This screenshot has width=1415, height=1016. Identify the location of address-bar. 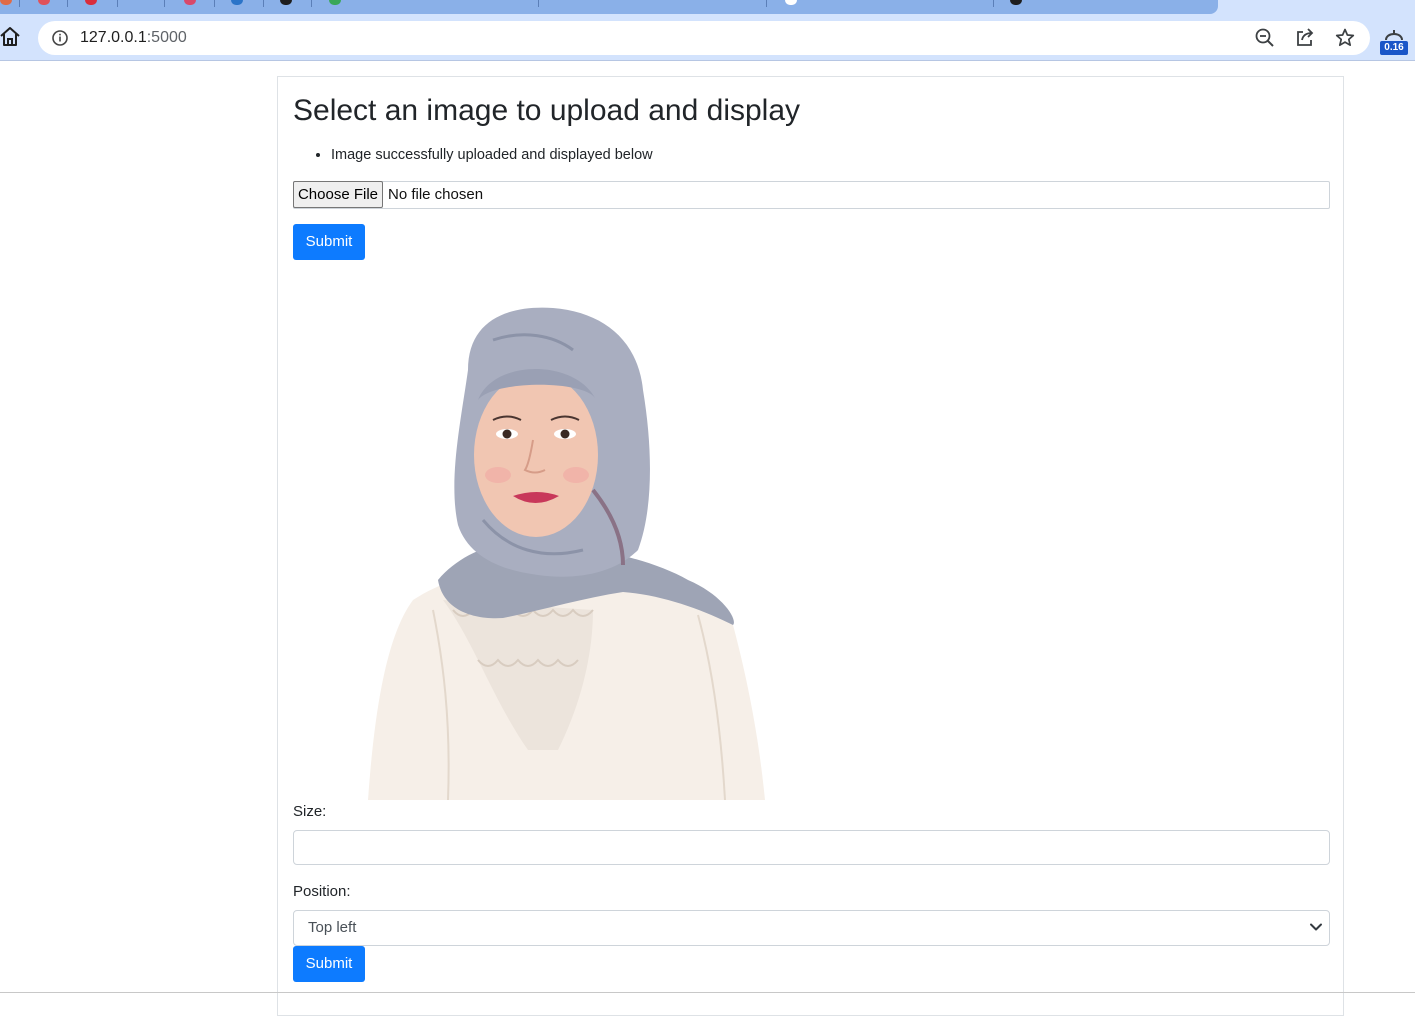
(704, 38).